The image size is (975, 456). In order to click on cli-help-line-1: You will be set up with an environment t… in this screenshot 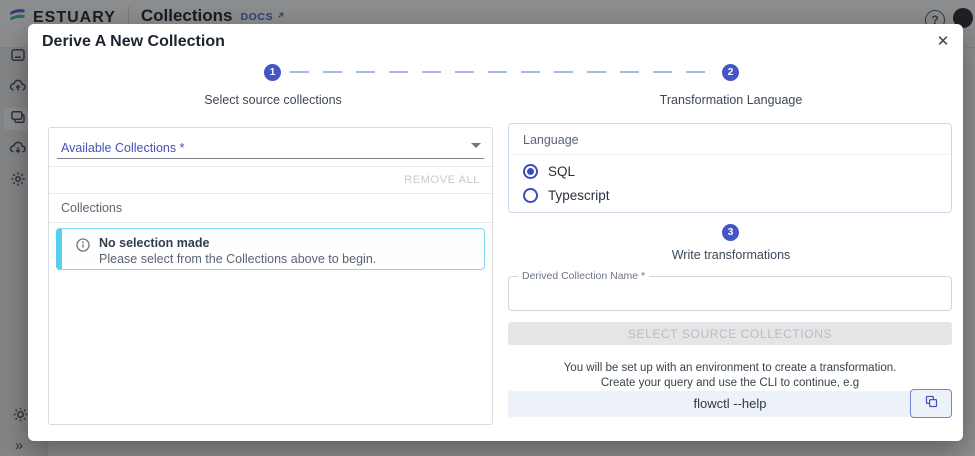, I will do `click(730, 368)`.